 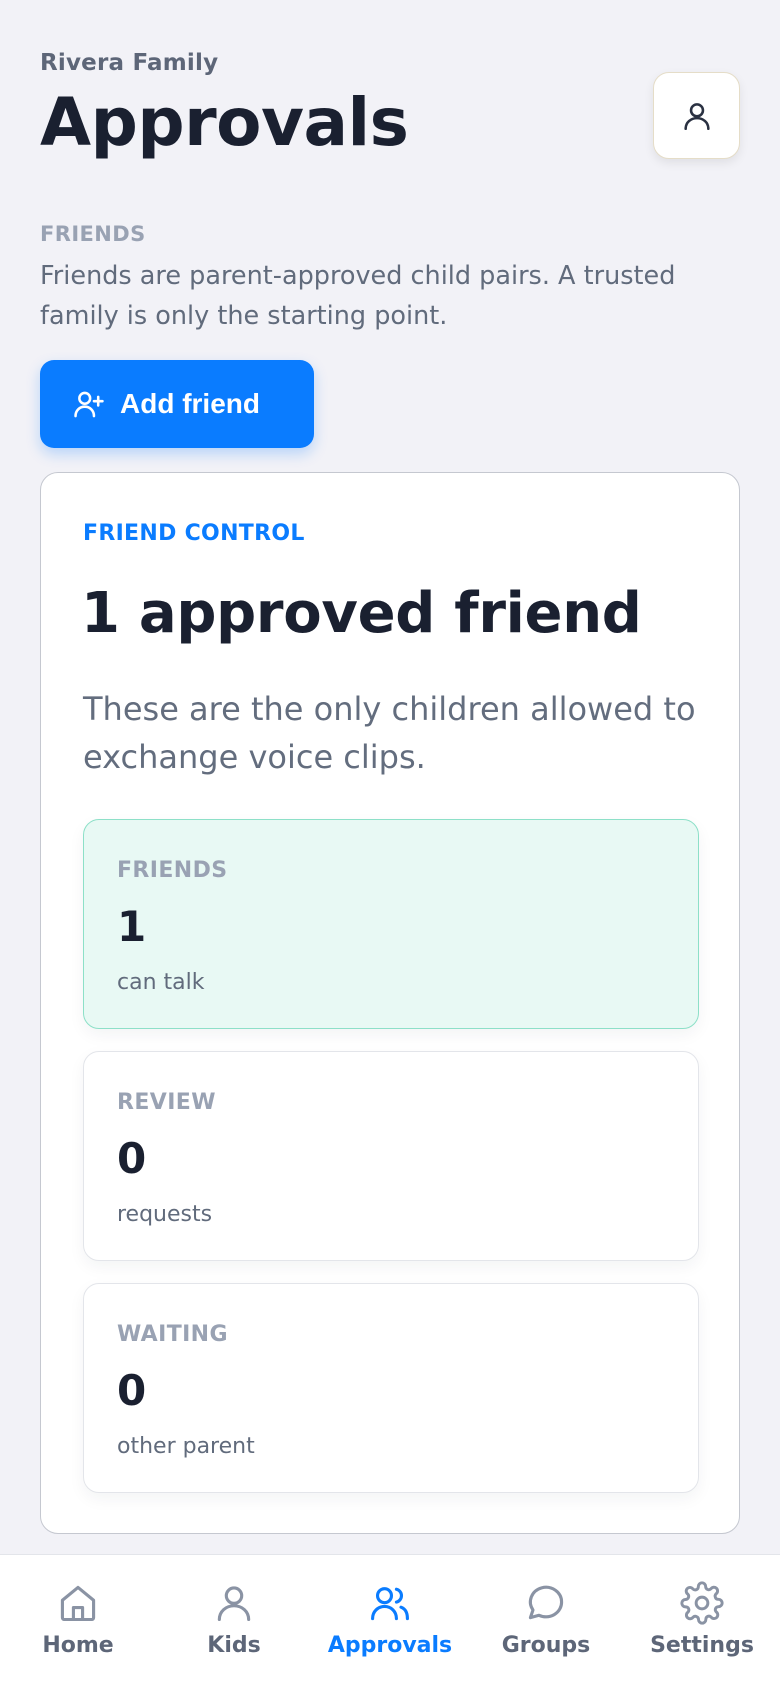 What do you see at coordinates (186, 1446) in the screenshot?
I see `stat-caption: other parent` at bounding box center [186, 1446].